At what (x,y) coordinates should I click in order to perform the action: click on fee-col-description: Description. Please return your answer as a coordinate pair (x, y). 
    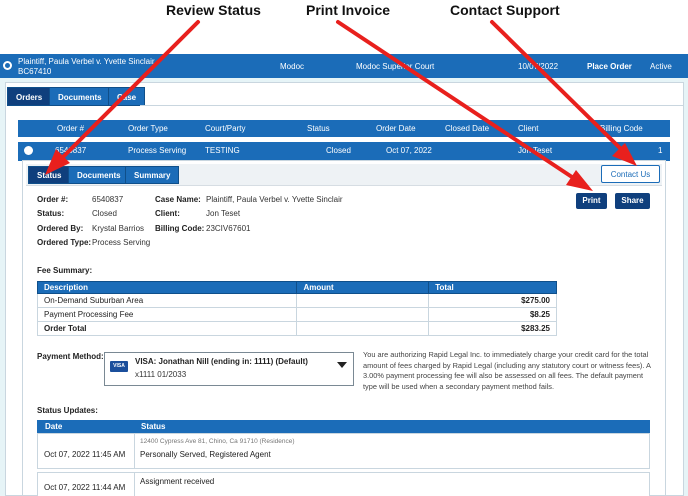
    Looking at the image, I should click on (167, 287).